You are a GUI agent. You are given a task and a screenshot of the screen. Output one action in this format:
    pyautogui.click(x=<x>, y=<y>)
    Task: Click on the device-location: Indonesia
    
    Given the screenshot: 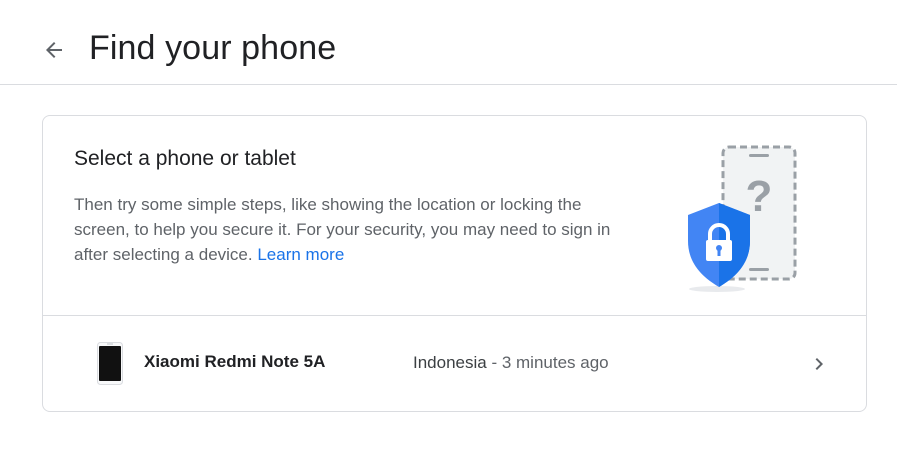 What is the action you would take?
    pyautogui.click(x=450, y=362)
    